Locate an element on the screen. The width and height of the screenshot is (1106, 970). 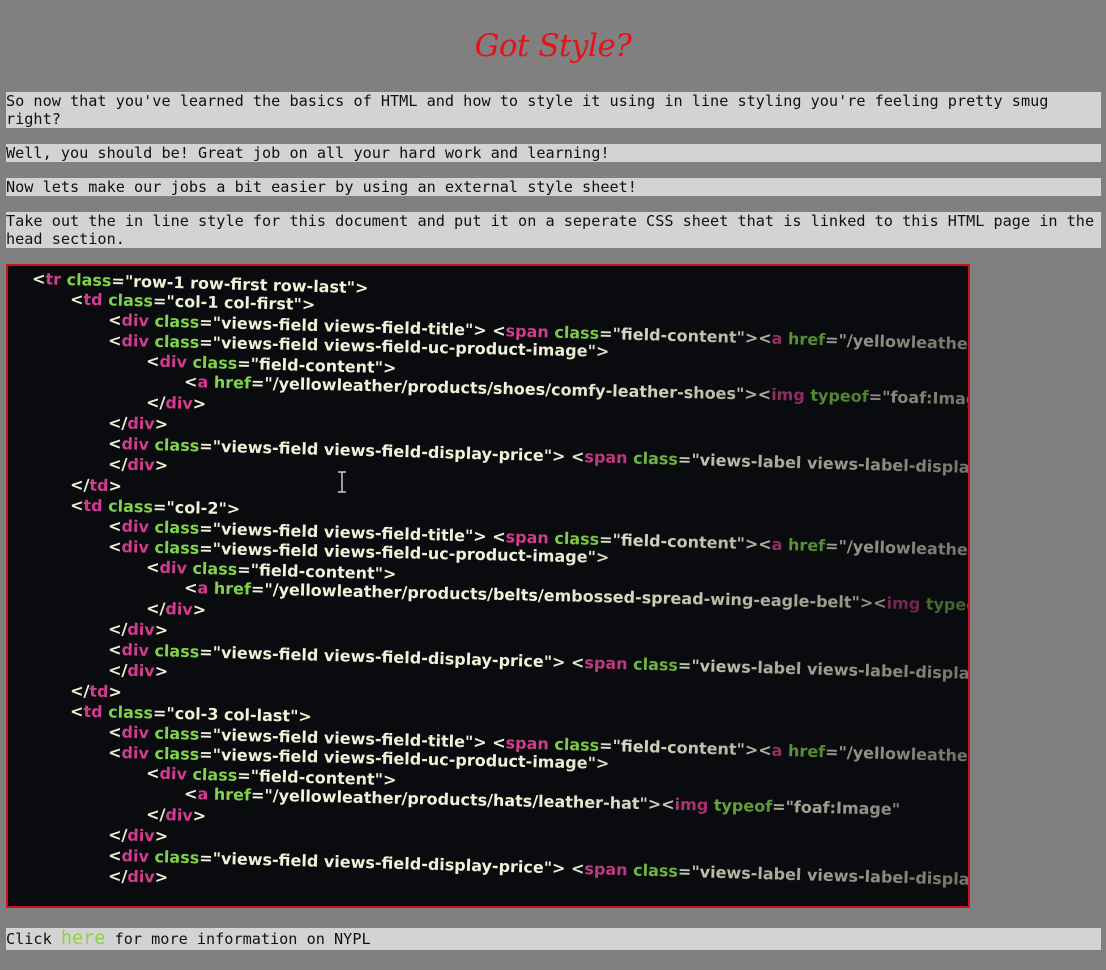
footer-text-before: Click is located at coordinates (33, 939).